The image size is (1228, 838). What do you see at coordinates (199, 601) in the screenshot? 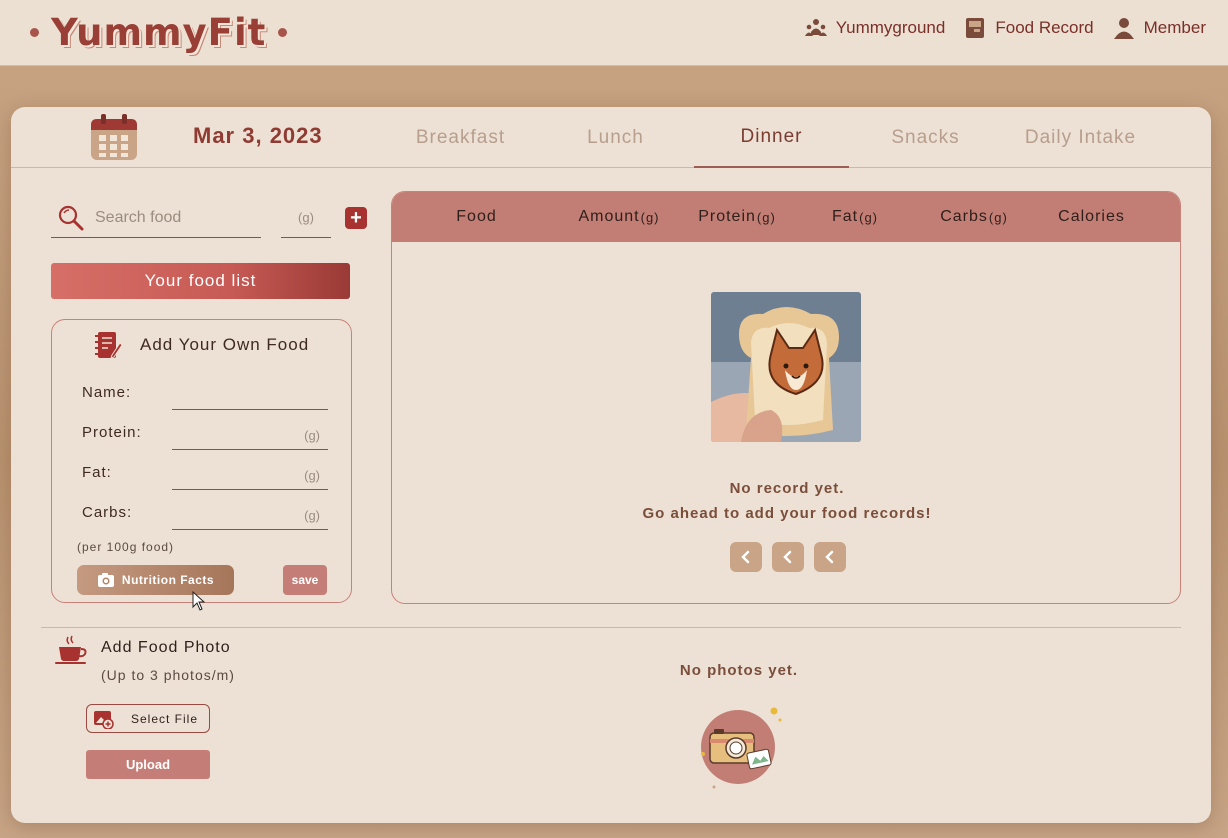
I see `mouse-cursor-icon` at bounding box center [199, 601].